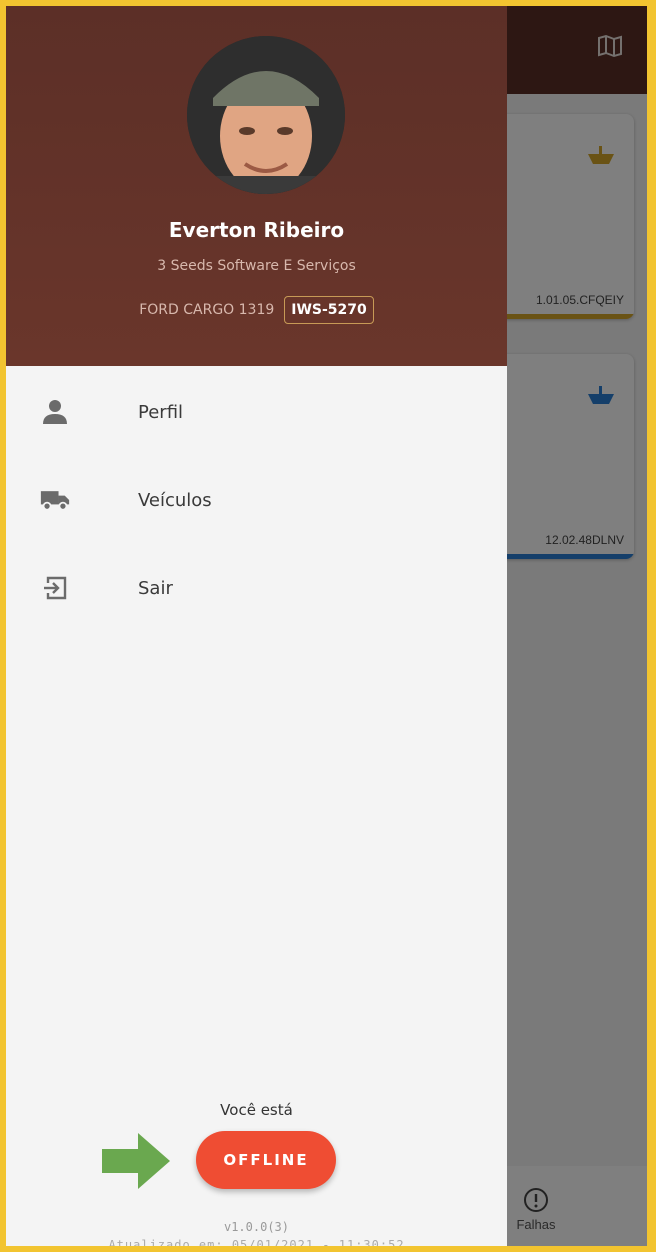 The height and width of the screenshot is (1252, 656). Describe the element at coordinates (207, 310) in the screenshot. I see `vehicle-model: FORD CARGO 1319` at that location.